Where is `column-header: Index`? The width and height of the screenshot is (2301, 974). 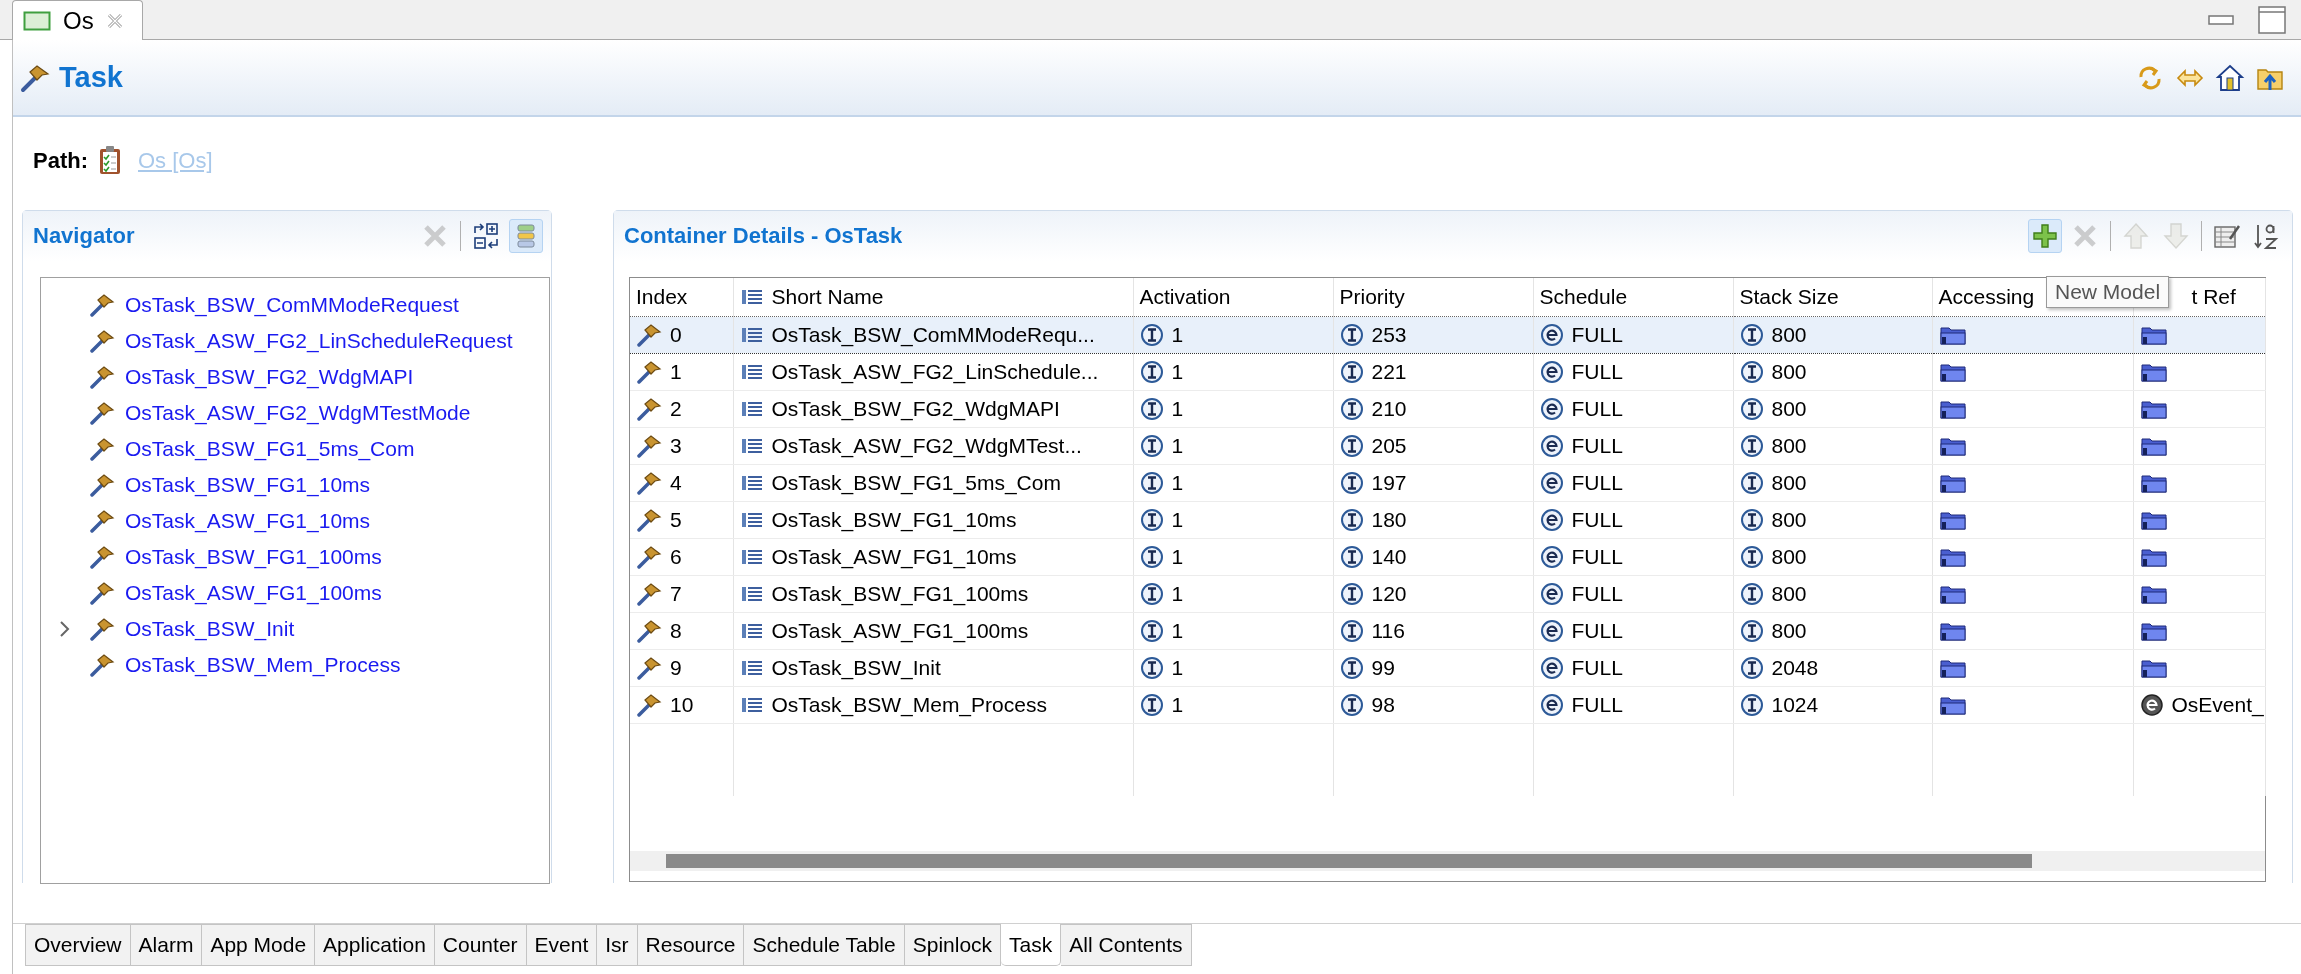
column-header: Index is located at coordinates (681, 297).